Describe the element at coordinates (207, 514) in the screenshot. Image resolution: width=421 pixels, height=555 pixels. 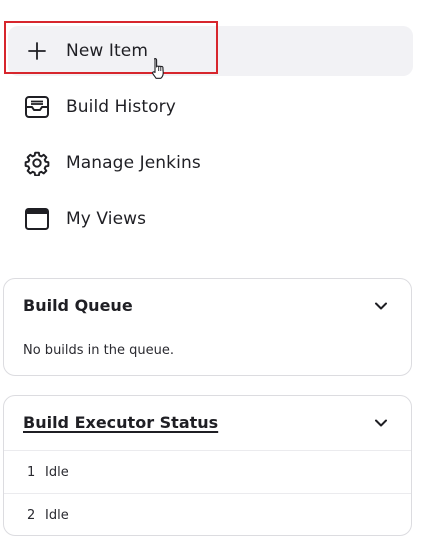
I see `executor-row: 2 Idle` at that location.